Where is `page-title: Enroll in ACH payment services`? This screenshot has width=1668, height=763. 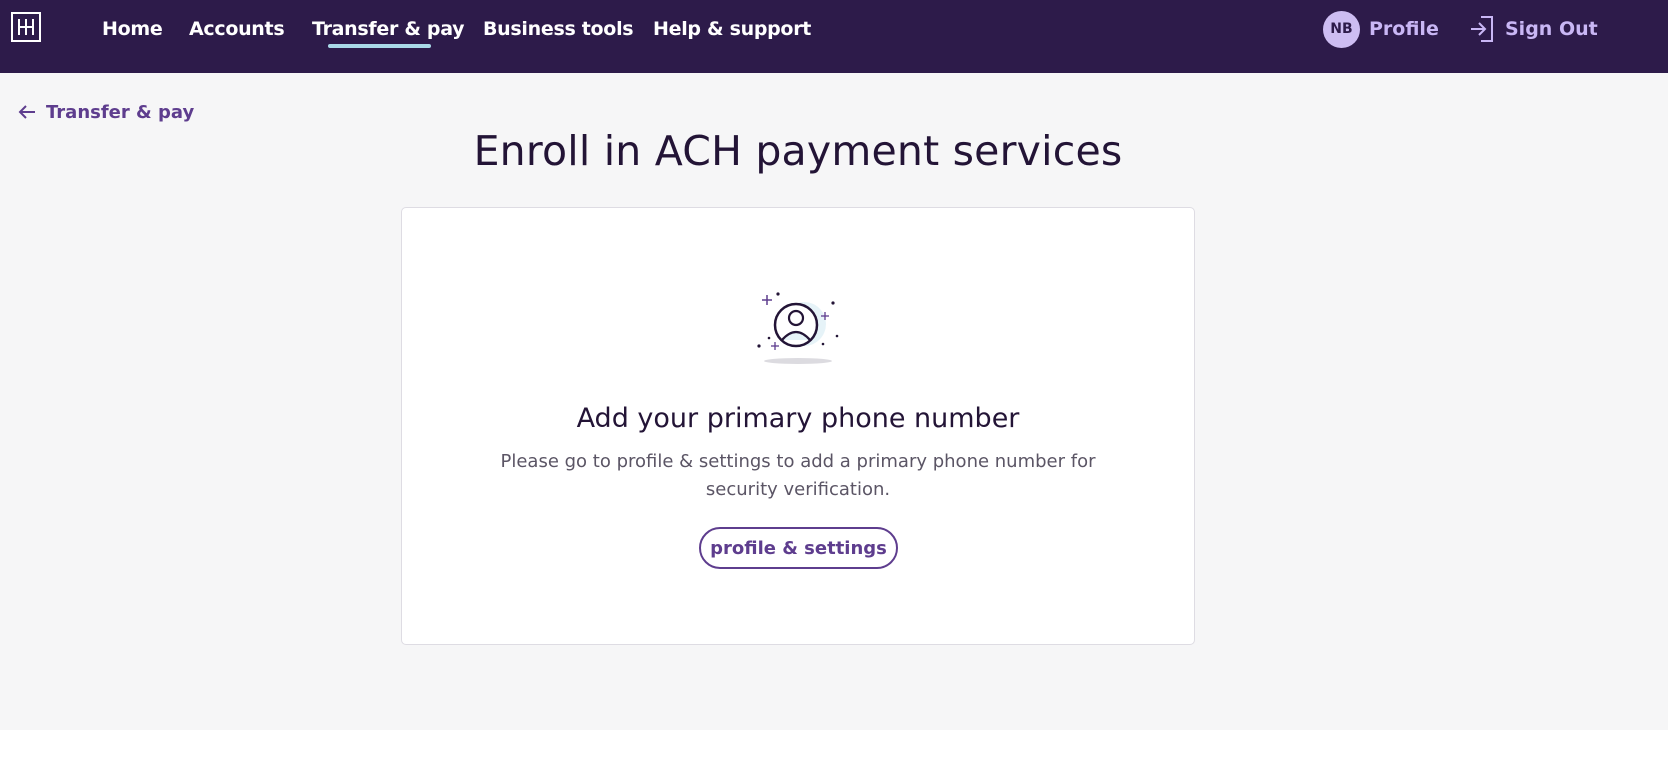
page-title: Enroll in ACH payment services is located at coordinates (798, 151).